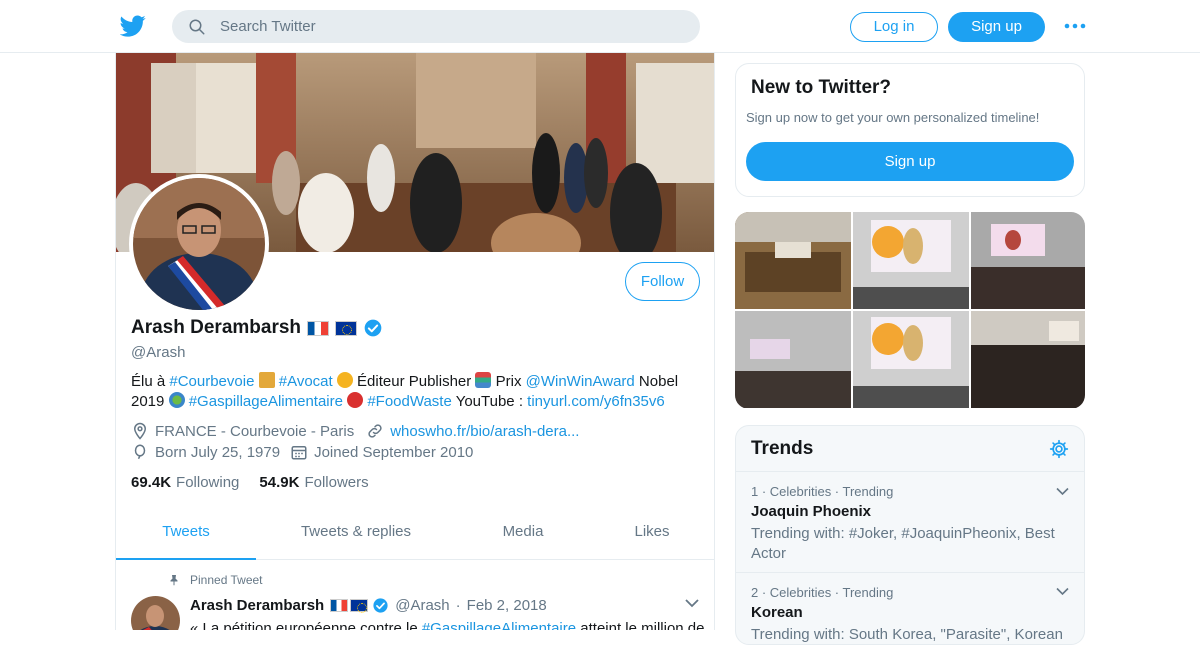 The height and width of the screenshot is (645, 1200). What do you see at coordinates (1075, 26) in the screenshot?
I see `more-options-icon` at bounding box center [1075, 26].